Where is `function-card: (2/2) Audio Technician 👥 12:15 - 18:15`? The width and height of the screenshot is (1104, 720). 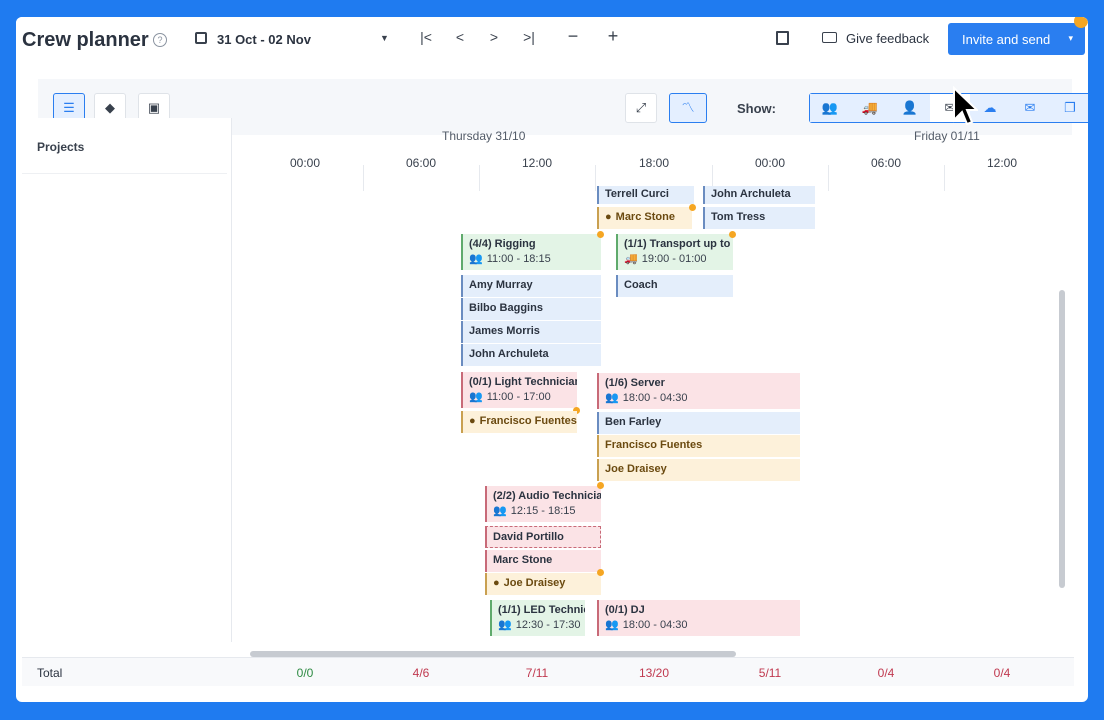
function-card: (2/2) Audio Technician 👥 12:15 - 18:15 is located at coordinates (543, 504).